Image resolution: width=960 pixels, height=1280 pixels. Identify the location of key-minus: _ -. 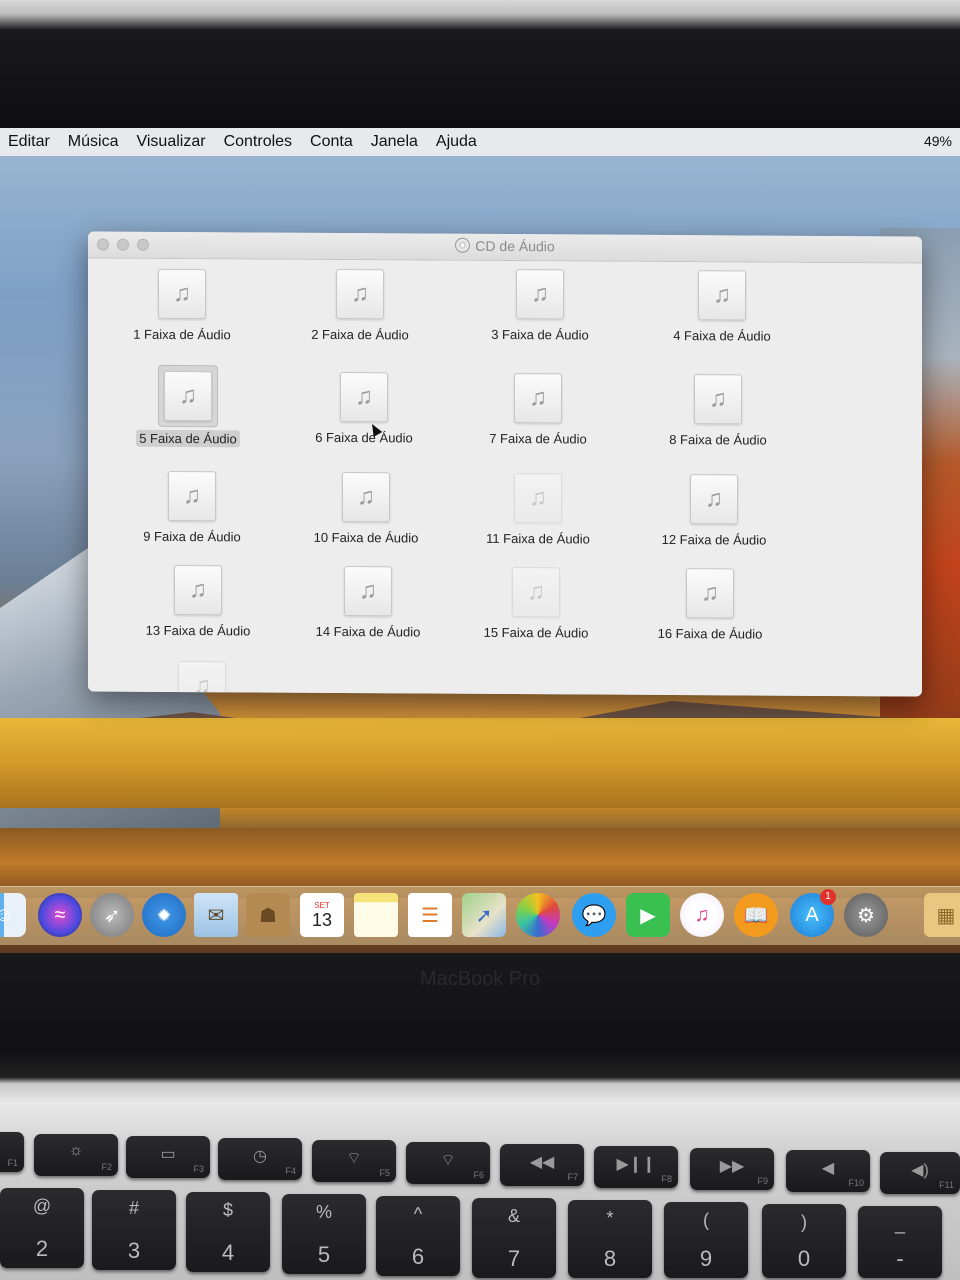
(900, 1242).